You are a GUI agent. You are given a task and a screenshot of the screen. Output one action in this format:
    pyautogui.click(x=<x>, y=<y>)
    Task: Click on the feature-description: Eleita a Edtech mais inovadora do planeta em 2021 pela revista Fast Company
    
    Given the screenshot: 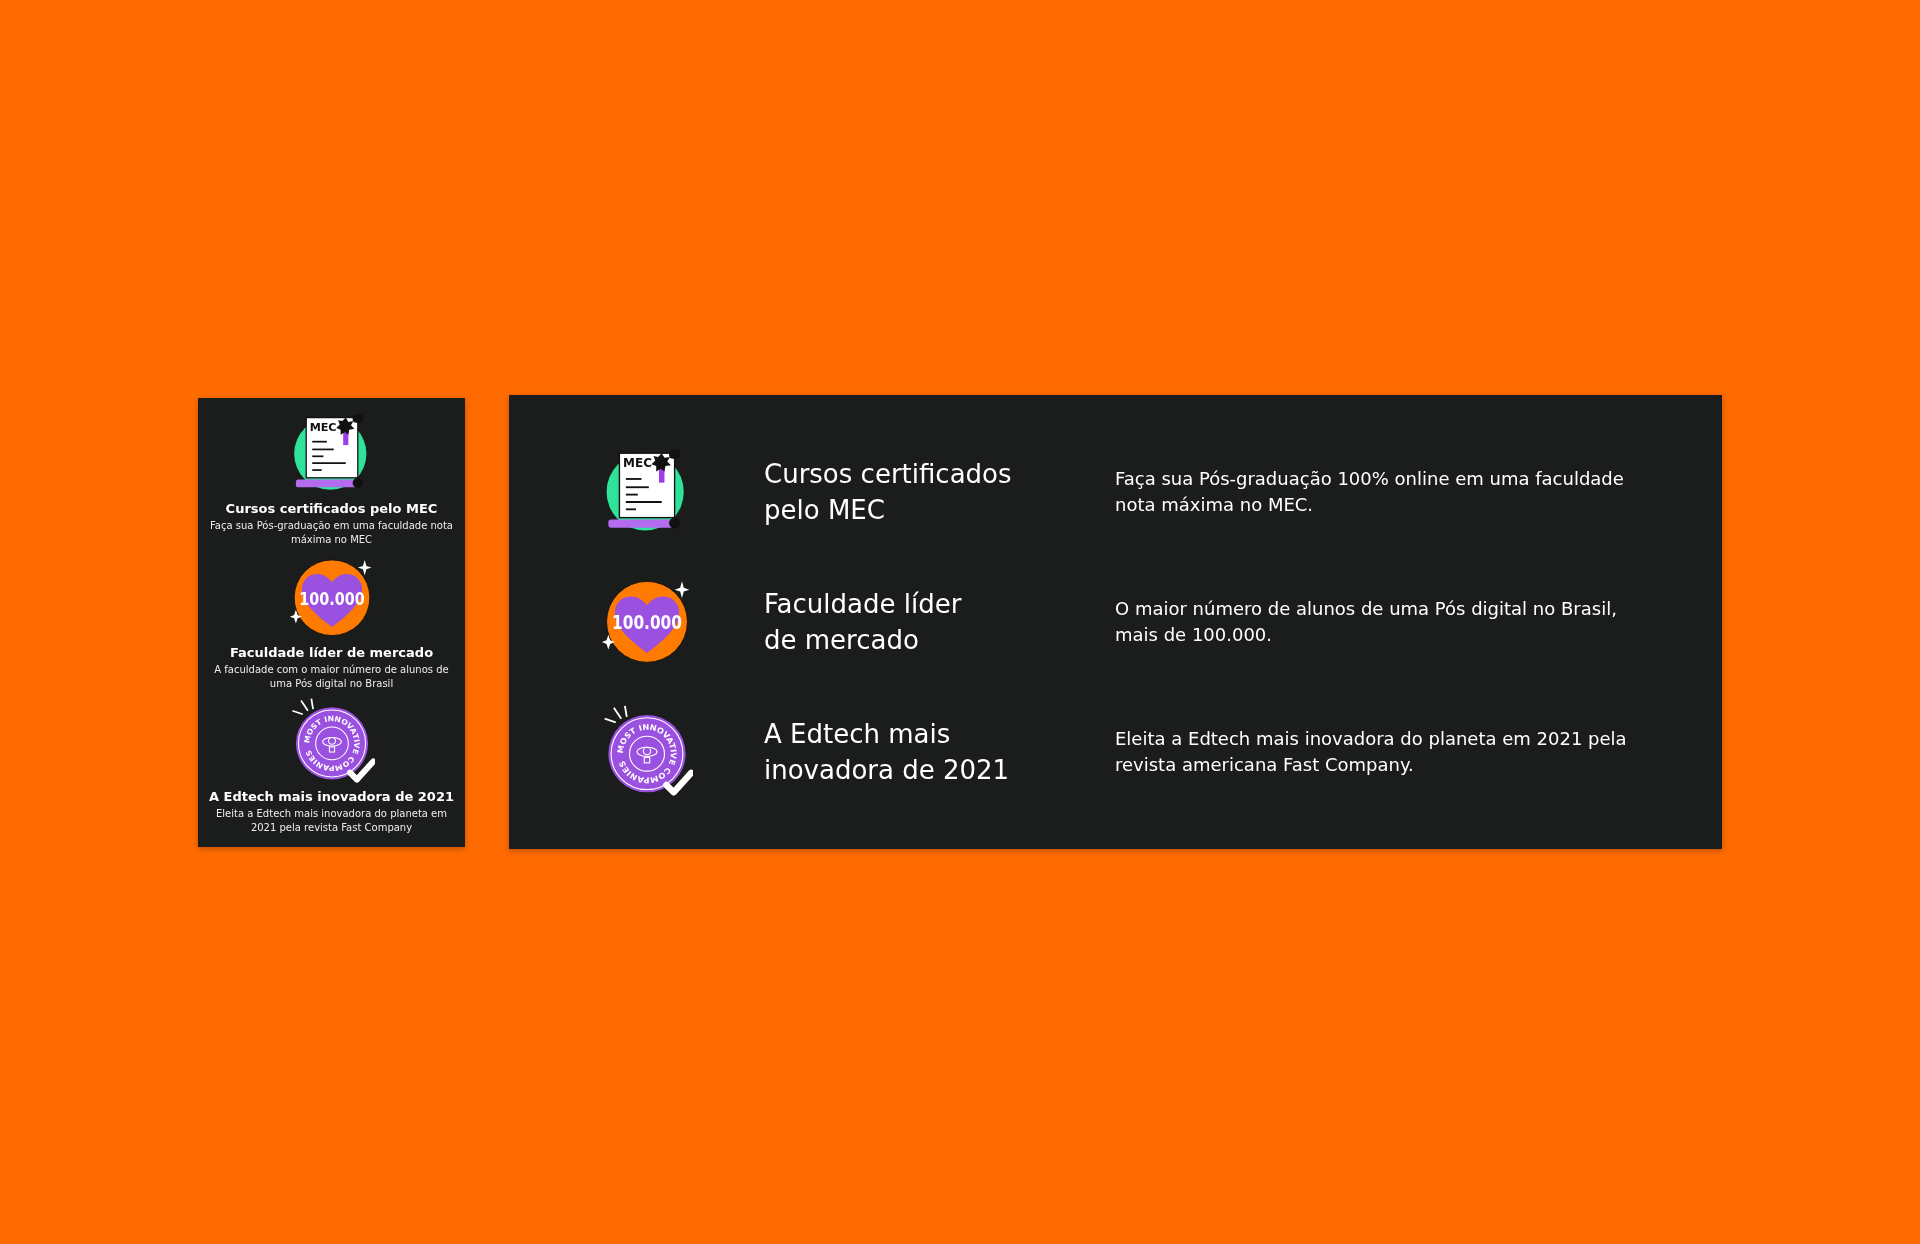 What is the action you would take?
    pyautogui.click(x=331, y=821)
    